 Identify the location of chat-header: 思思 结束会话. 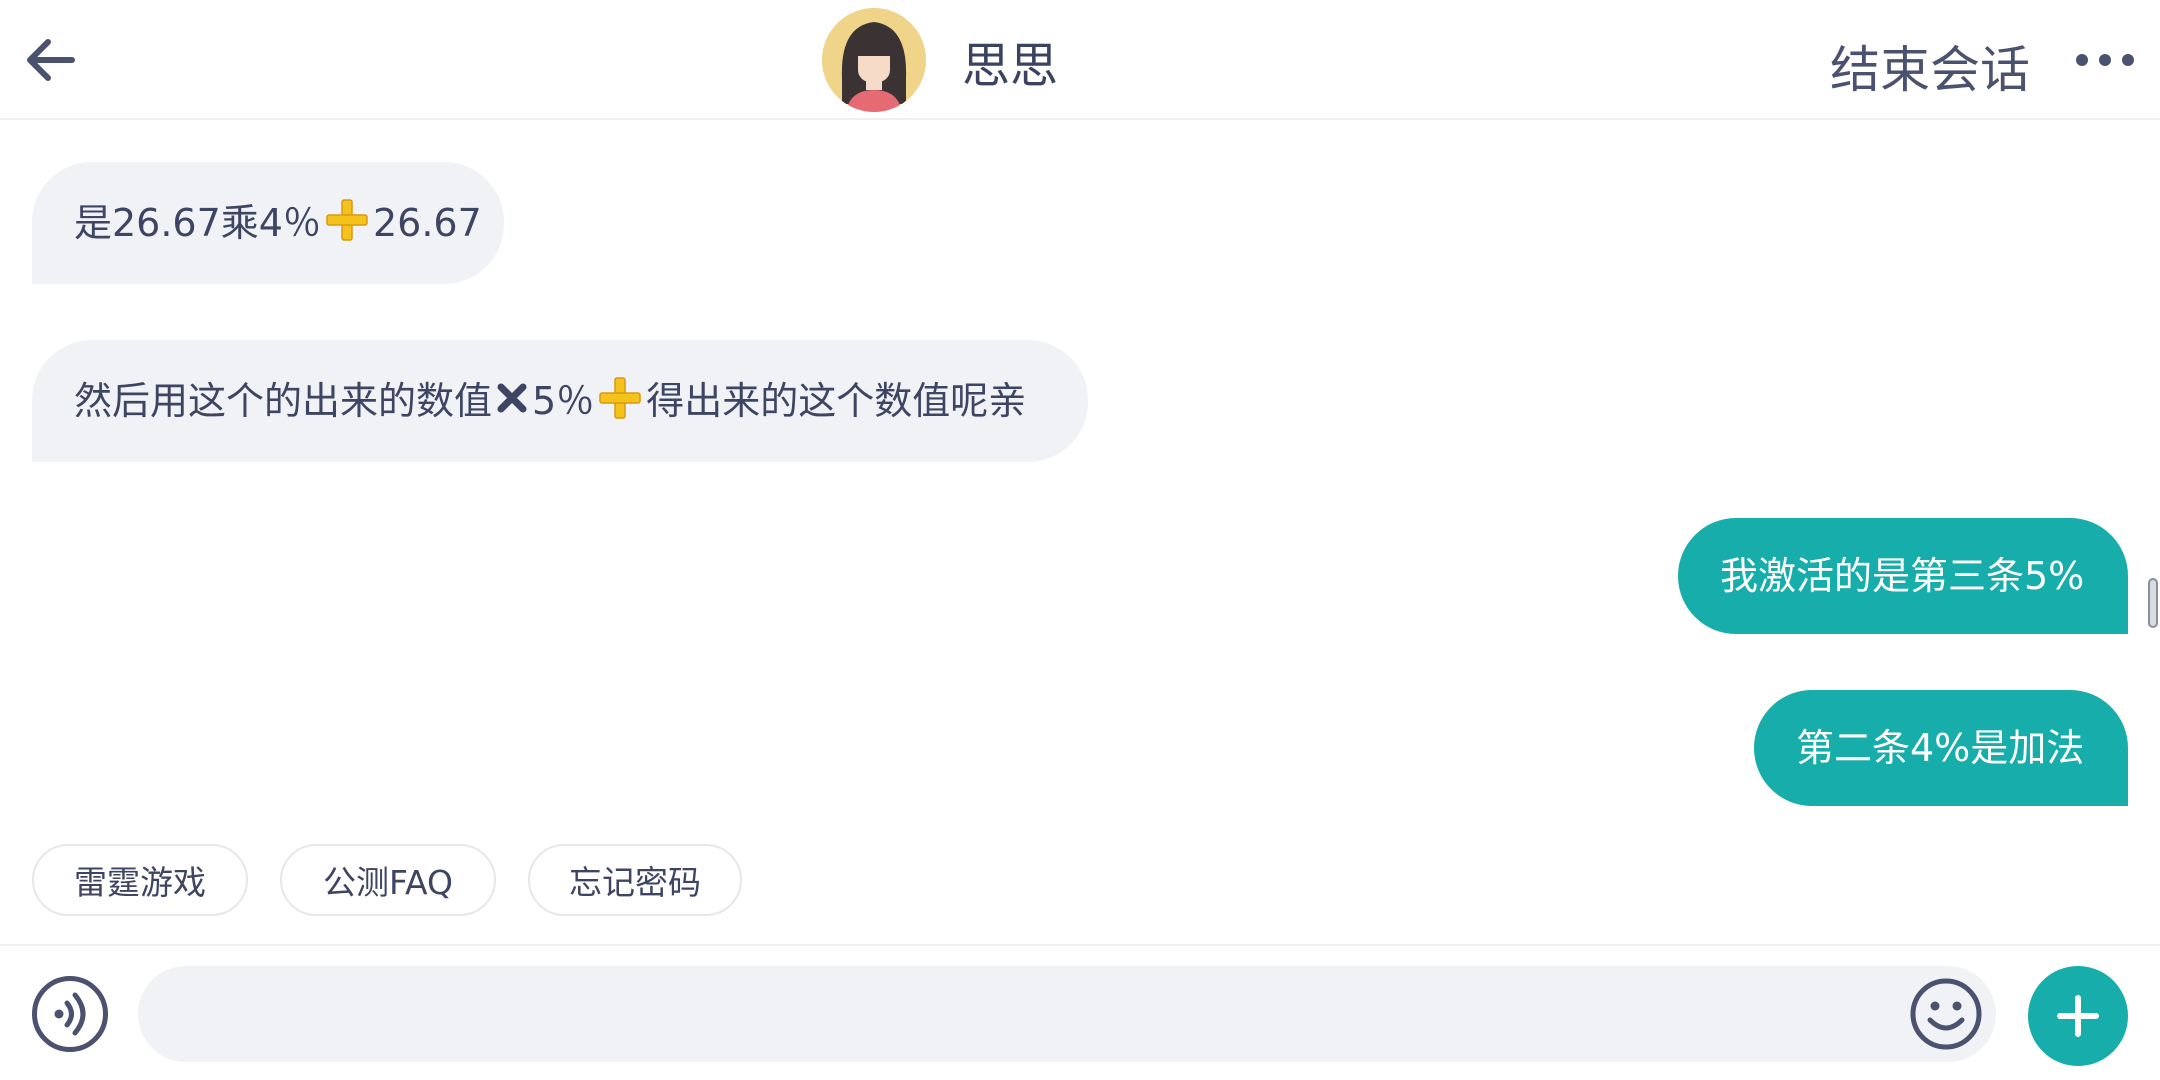
(1080, 60).